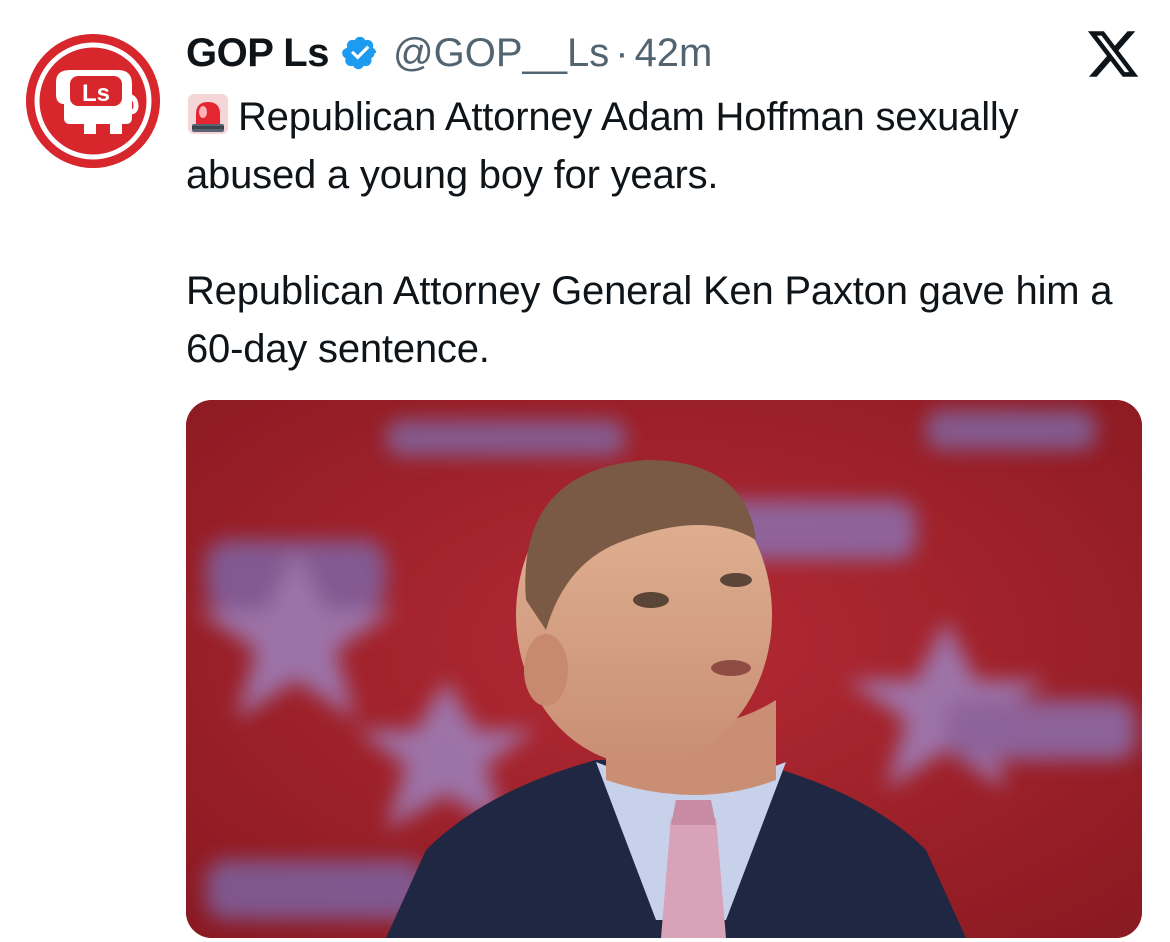  I want to click on x-logo-icon, so click(1113, 54).